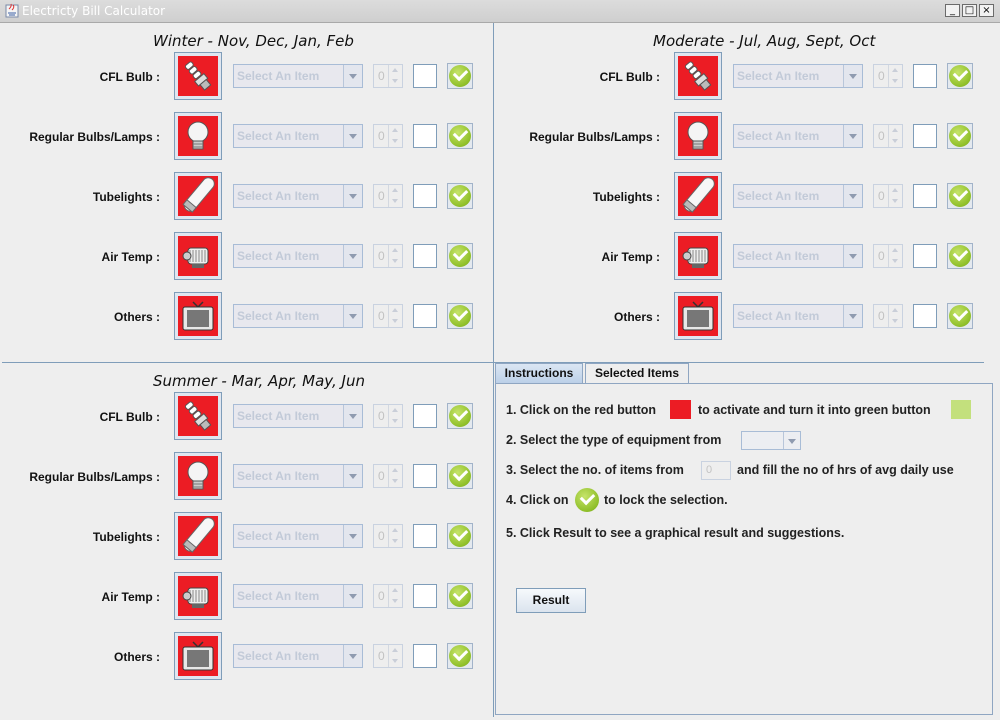  Describe the element at coordinates (551, 600) in the screenshot. I see `result-button: Result` at that location.